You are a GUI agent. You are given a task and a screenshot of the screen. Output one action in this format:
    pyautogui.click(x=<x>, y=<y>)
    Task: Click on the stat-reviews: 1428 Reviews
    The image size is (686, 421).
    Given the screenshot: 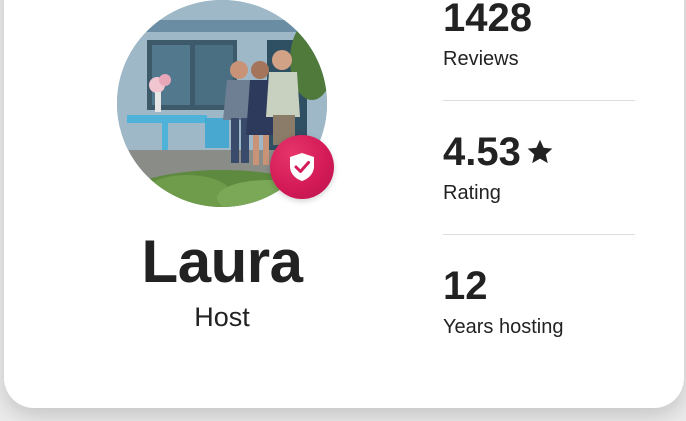 What is the action you would take?
    pyautogui.click(x=539, y=36)
    